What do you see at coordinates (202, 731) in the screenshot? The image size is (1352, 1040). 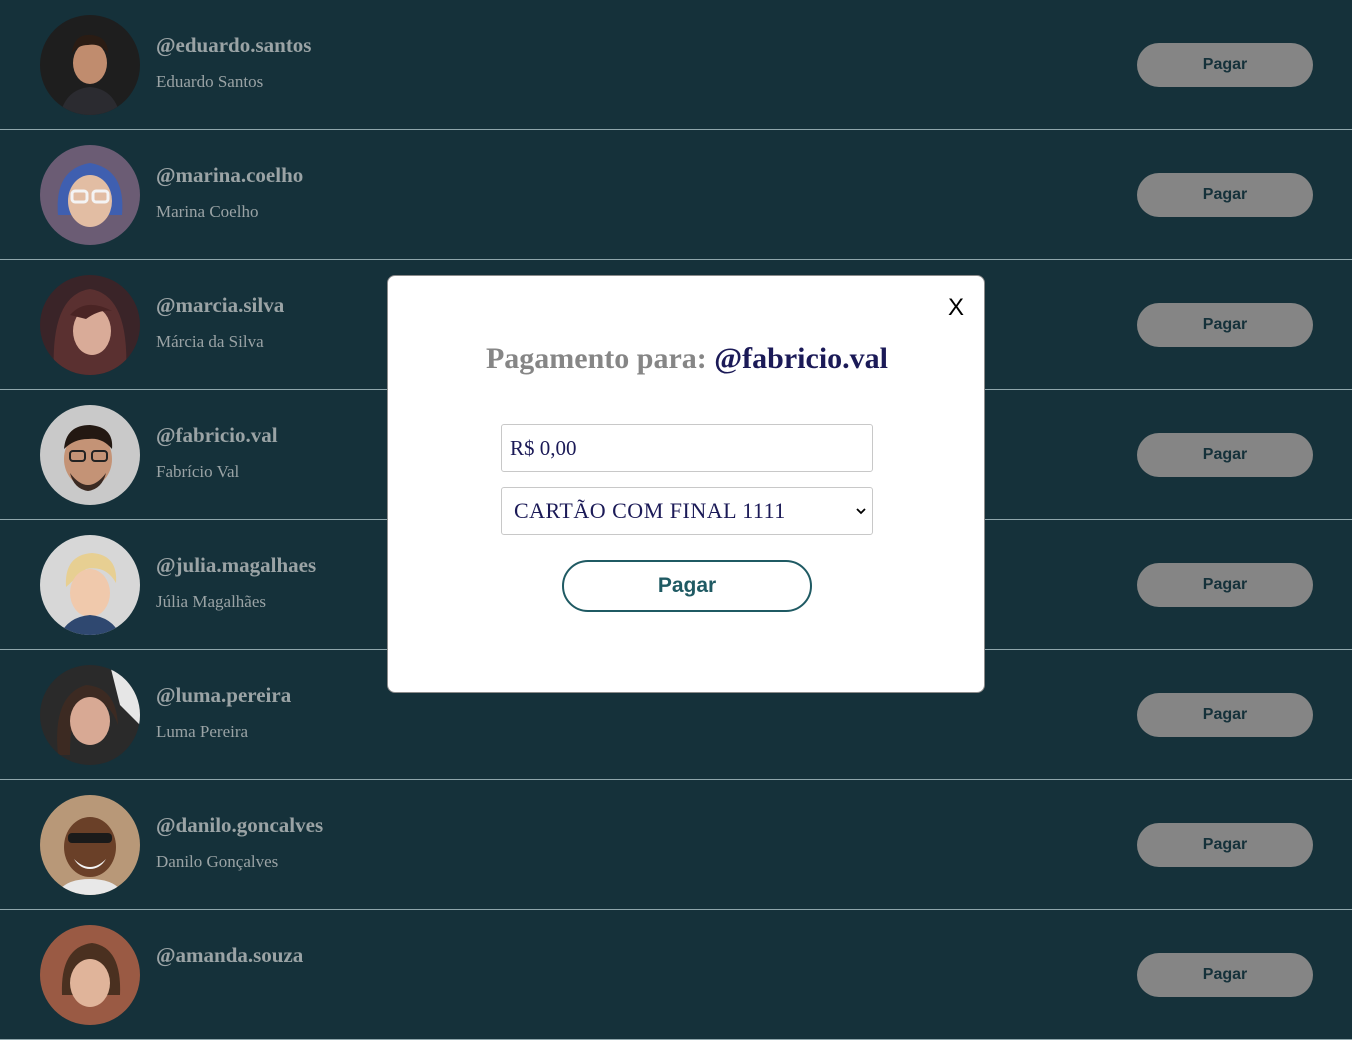 I see `user-name: Luma Pereira` at bounding box center [202, 731].